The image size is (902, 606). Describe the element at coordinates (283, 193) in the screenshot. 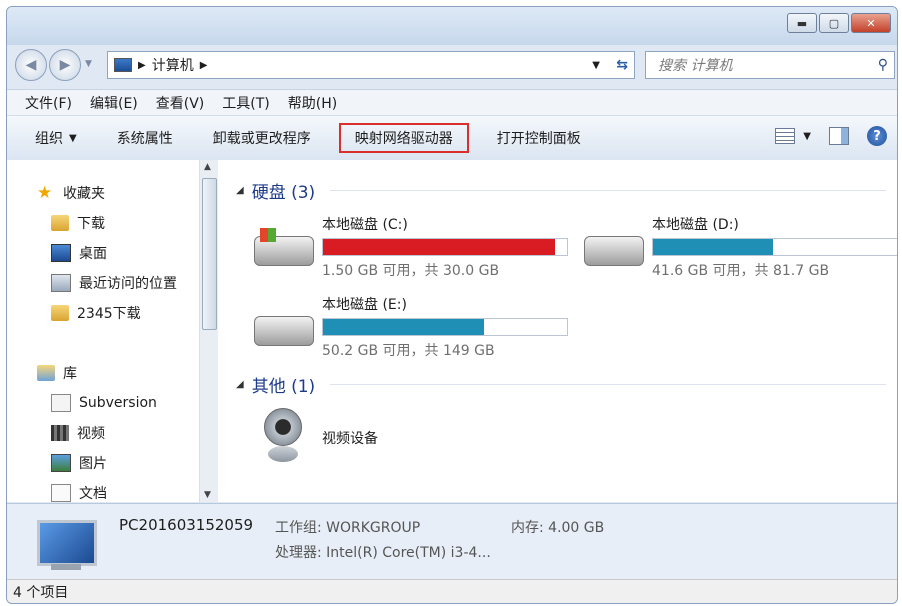

I see `group-title: 硬盘 (3)` at that location.